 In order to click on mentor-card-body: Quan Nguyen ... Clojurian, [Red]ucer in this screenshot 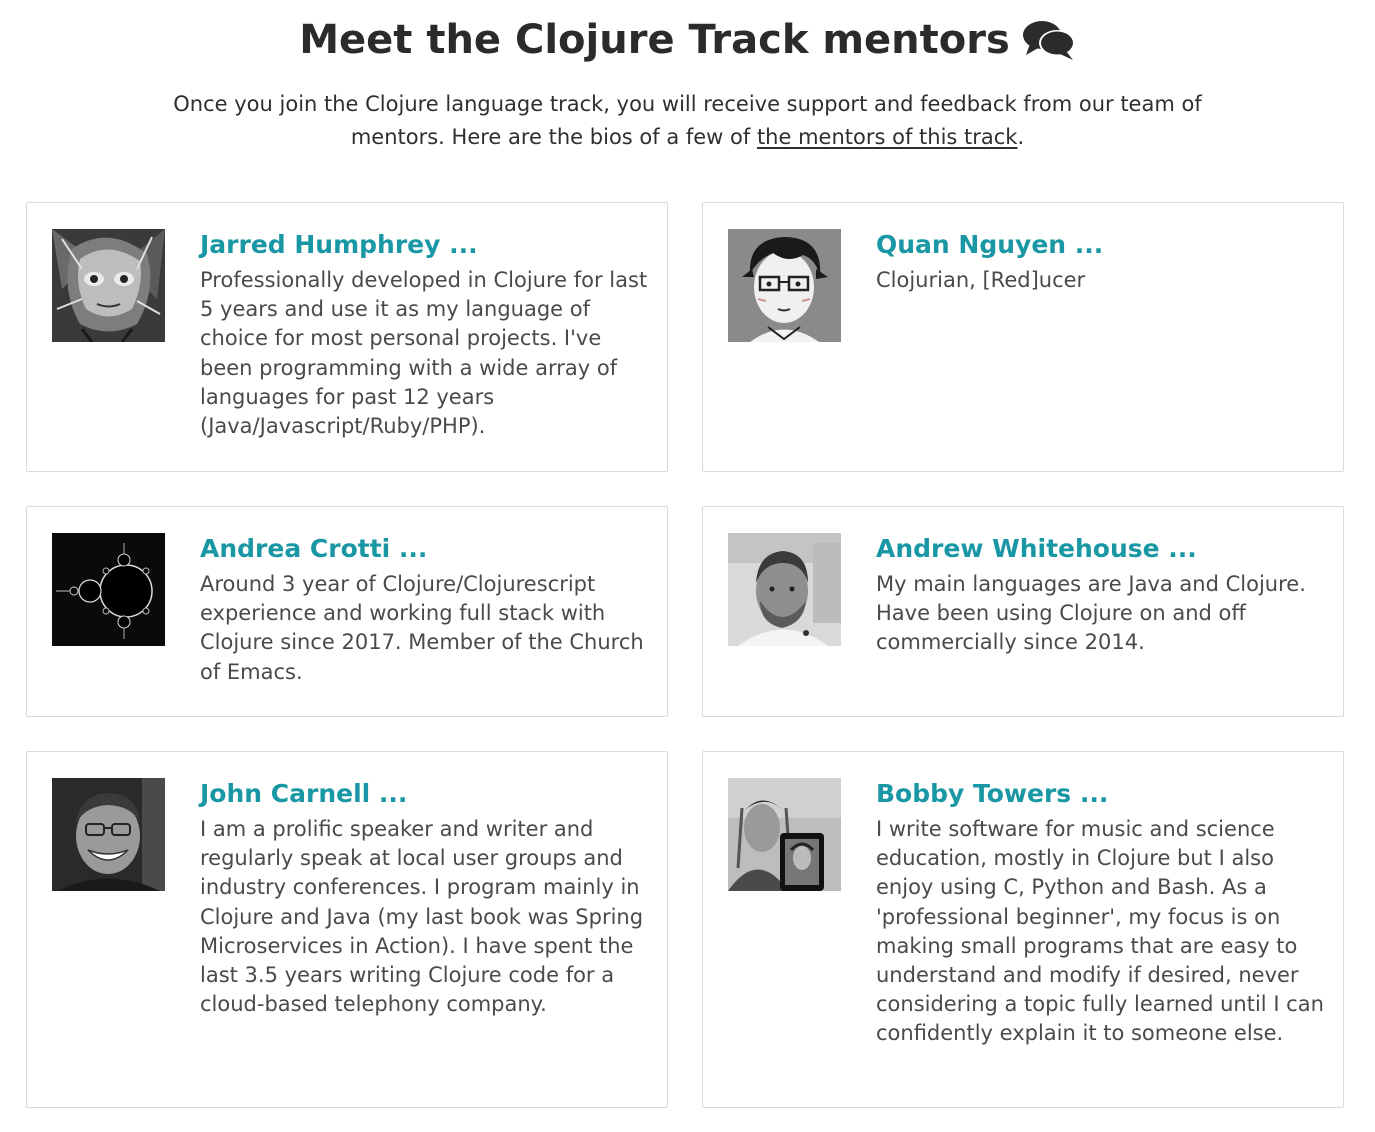, I will do `click(1101, 261)`.